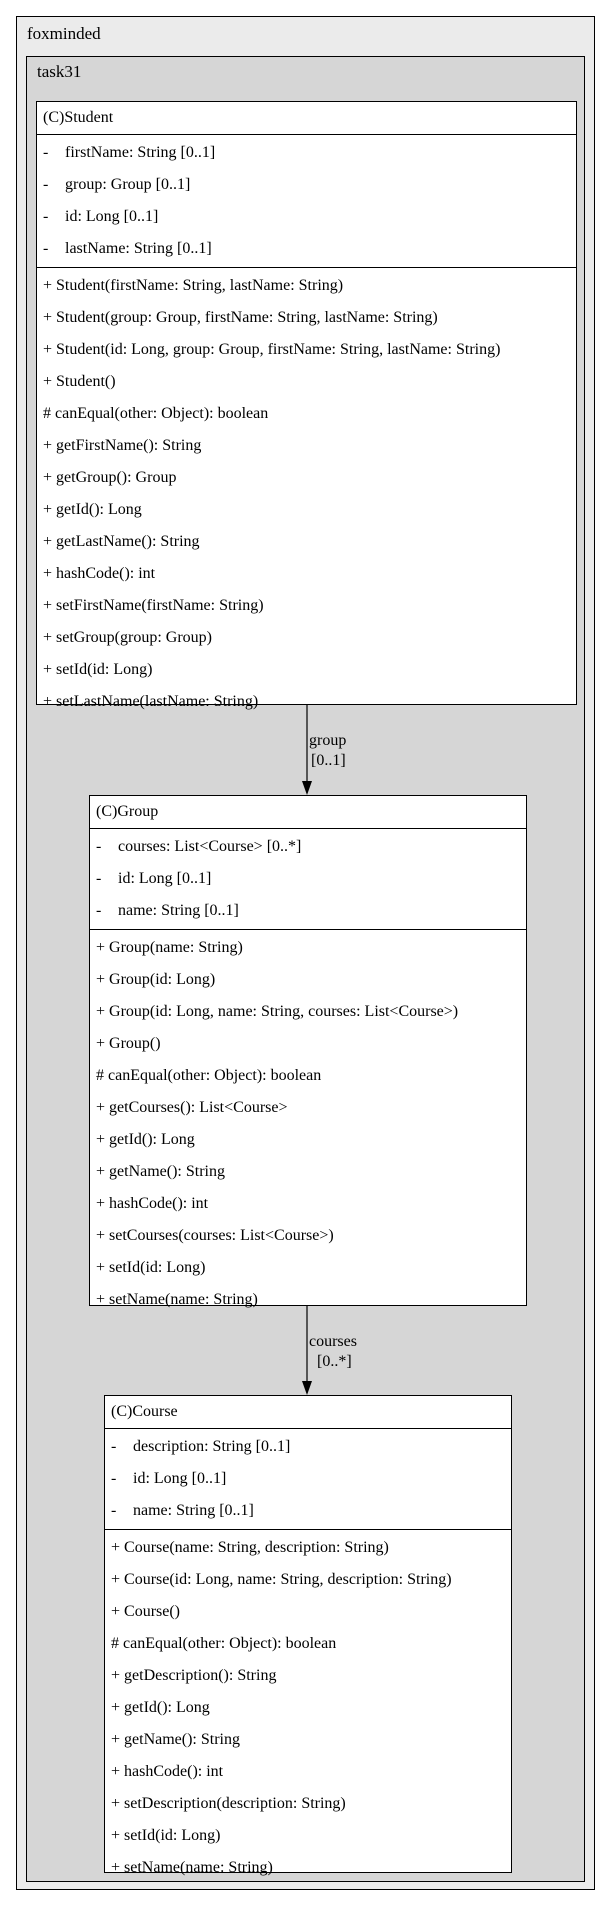 This screenshot has height=1909, width=613. Describe the element at coordinates (334, 1361) in the screenshot. I see `association-multiplicity: [0..*]` at that location.